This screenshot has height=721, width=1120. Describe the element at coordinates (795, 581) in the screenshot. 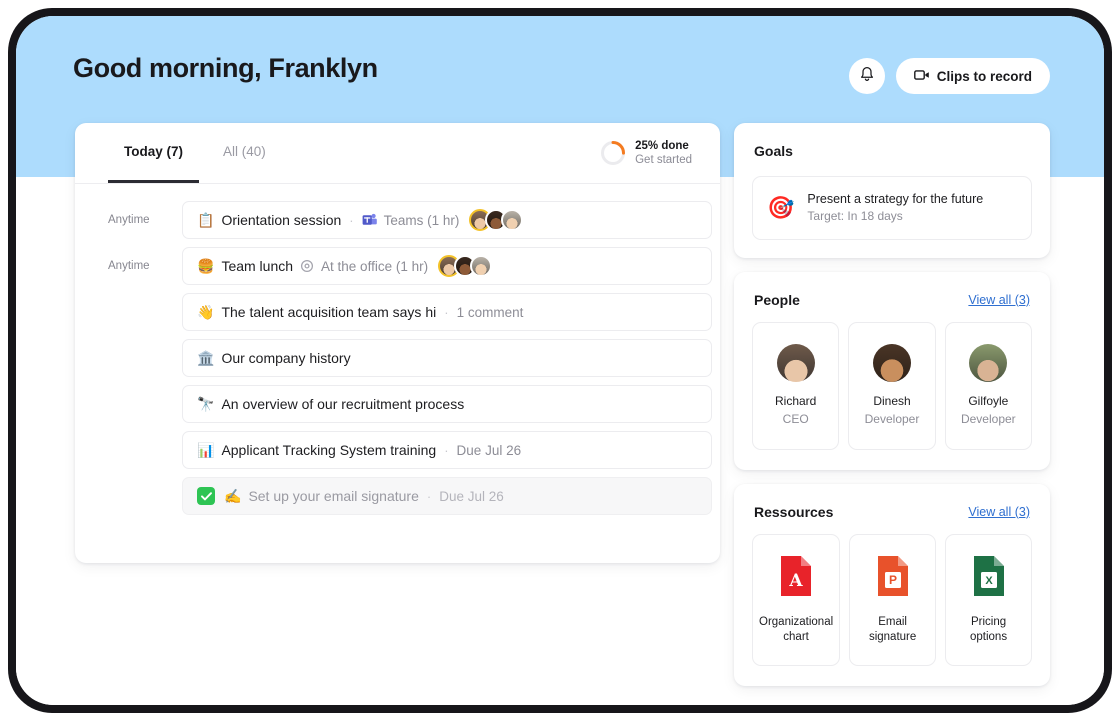

I see `svg-text: A` at that location.